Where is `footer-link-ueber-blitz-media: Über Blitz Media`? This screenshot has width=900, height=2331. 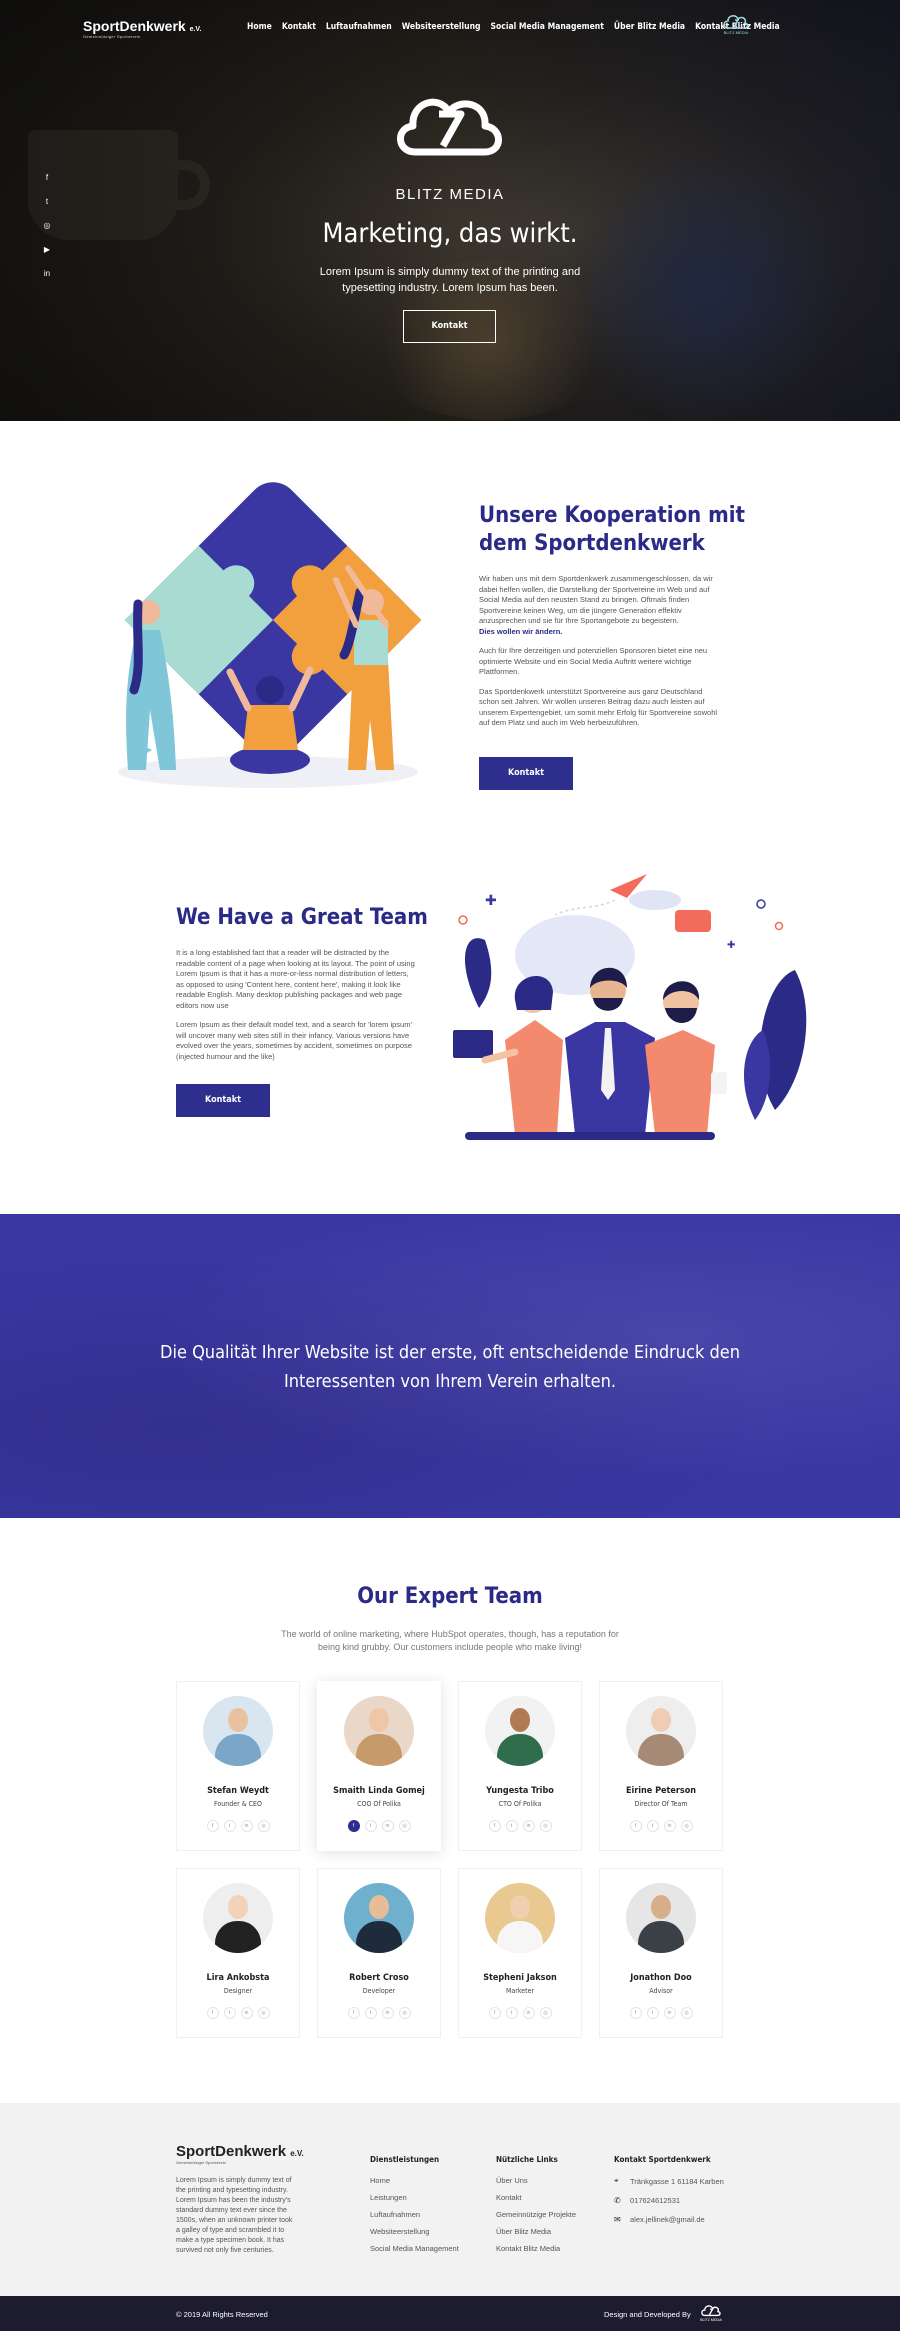
footer-link-ueber-blitz-media: Über Blitz Media is located at coordinates (536, 2231).